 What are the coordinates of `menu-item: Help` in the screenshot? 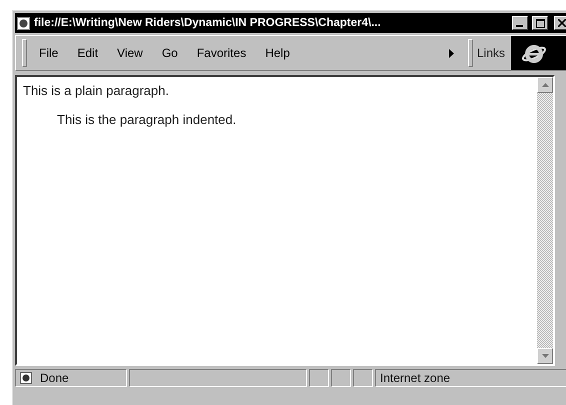 It's located at (277, 53).